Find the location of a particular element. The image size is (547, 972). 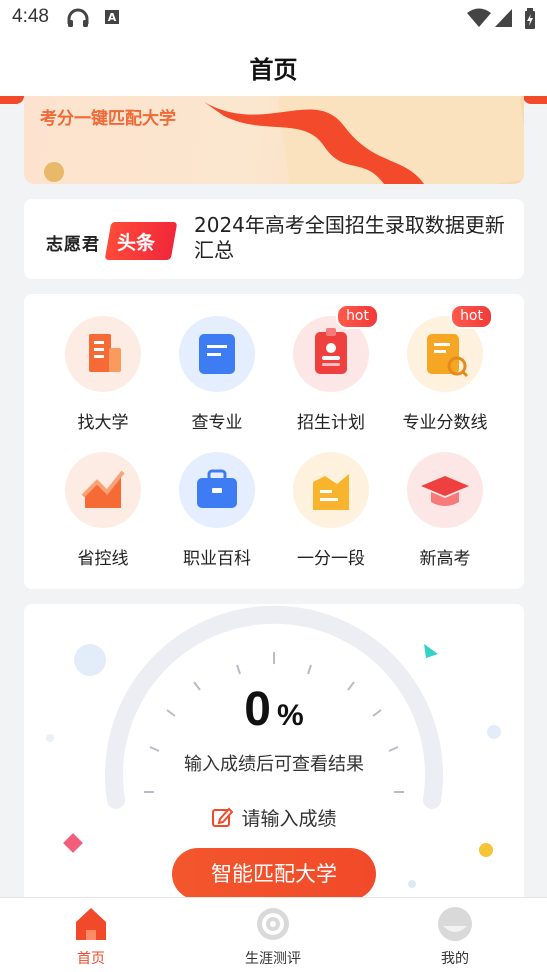

target-icon is located at coordinates (273, 924).